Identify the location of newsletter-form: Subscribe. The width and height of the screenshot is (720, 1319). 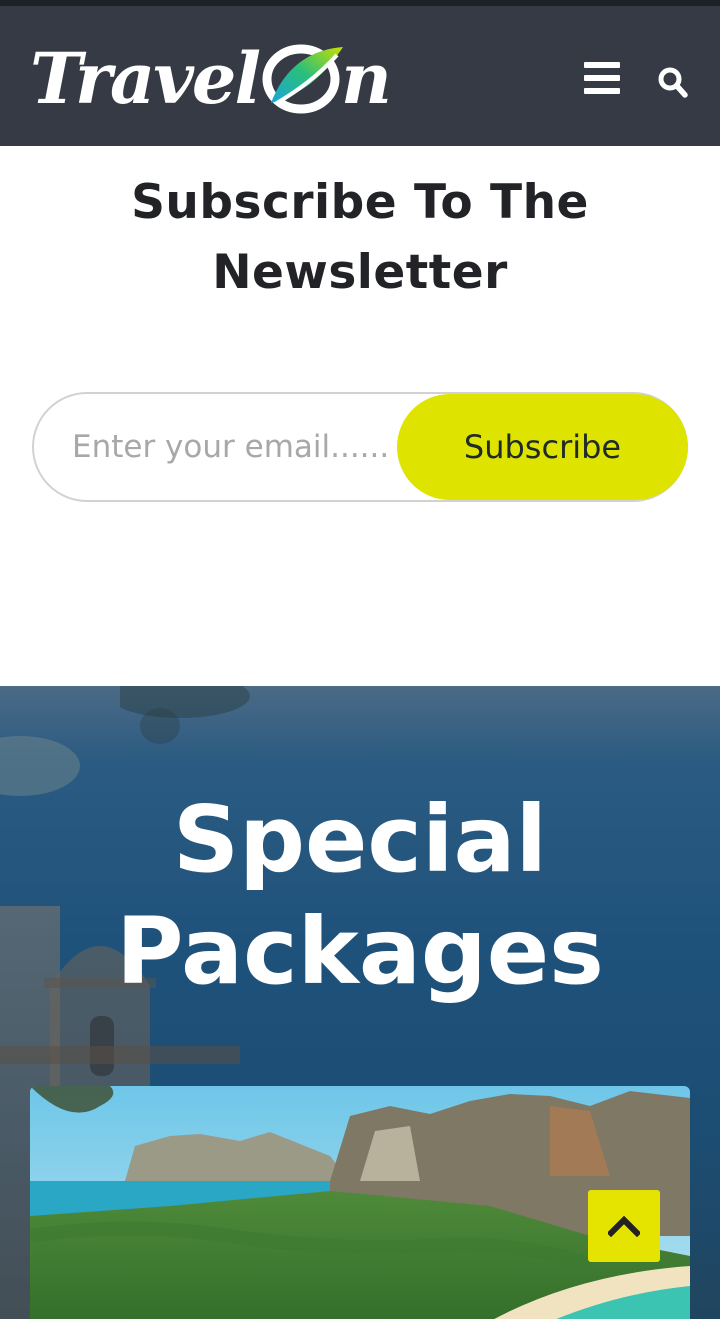
(360, 447).